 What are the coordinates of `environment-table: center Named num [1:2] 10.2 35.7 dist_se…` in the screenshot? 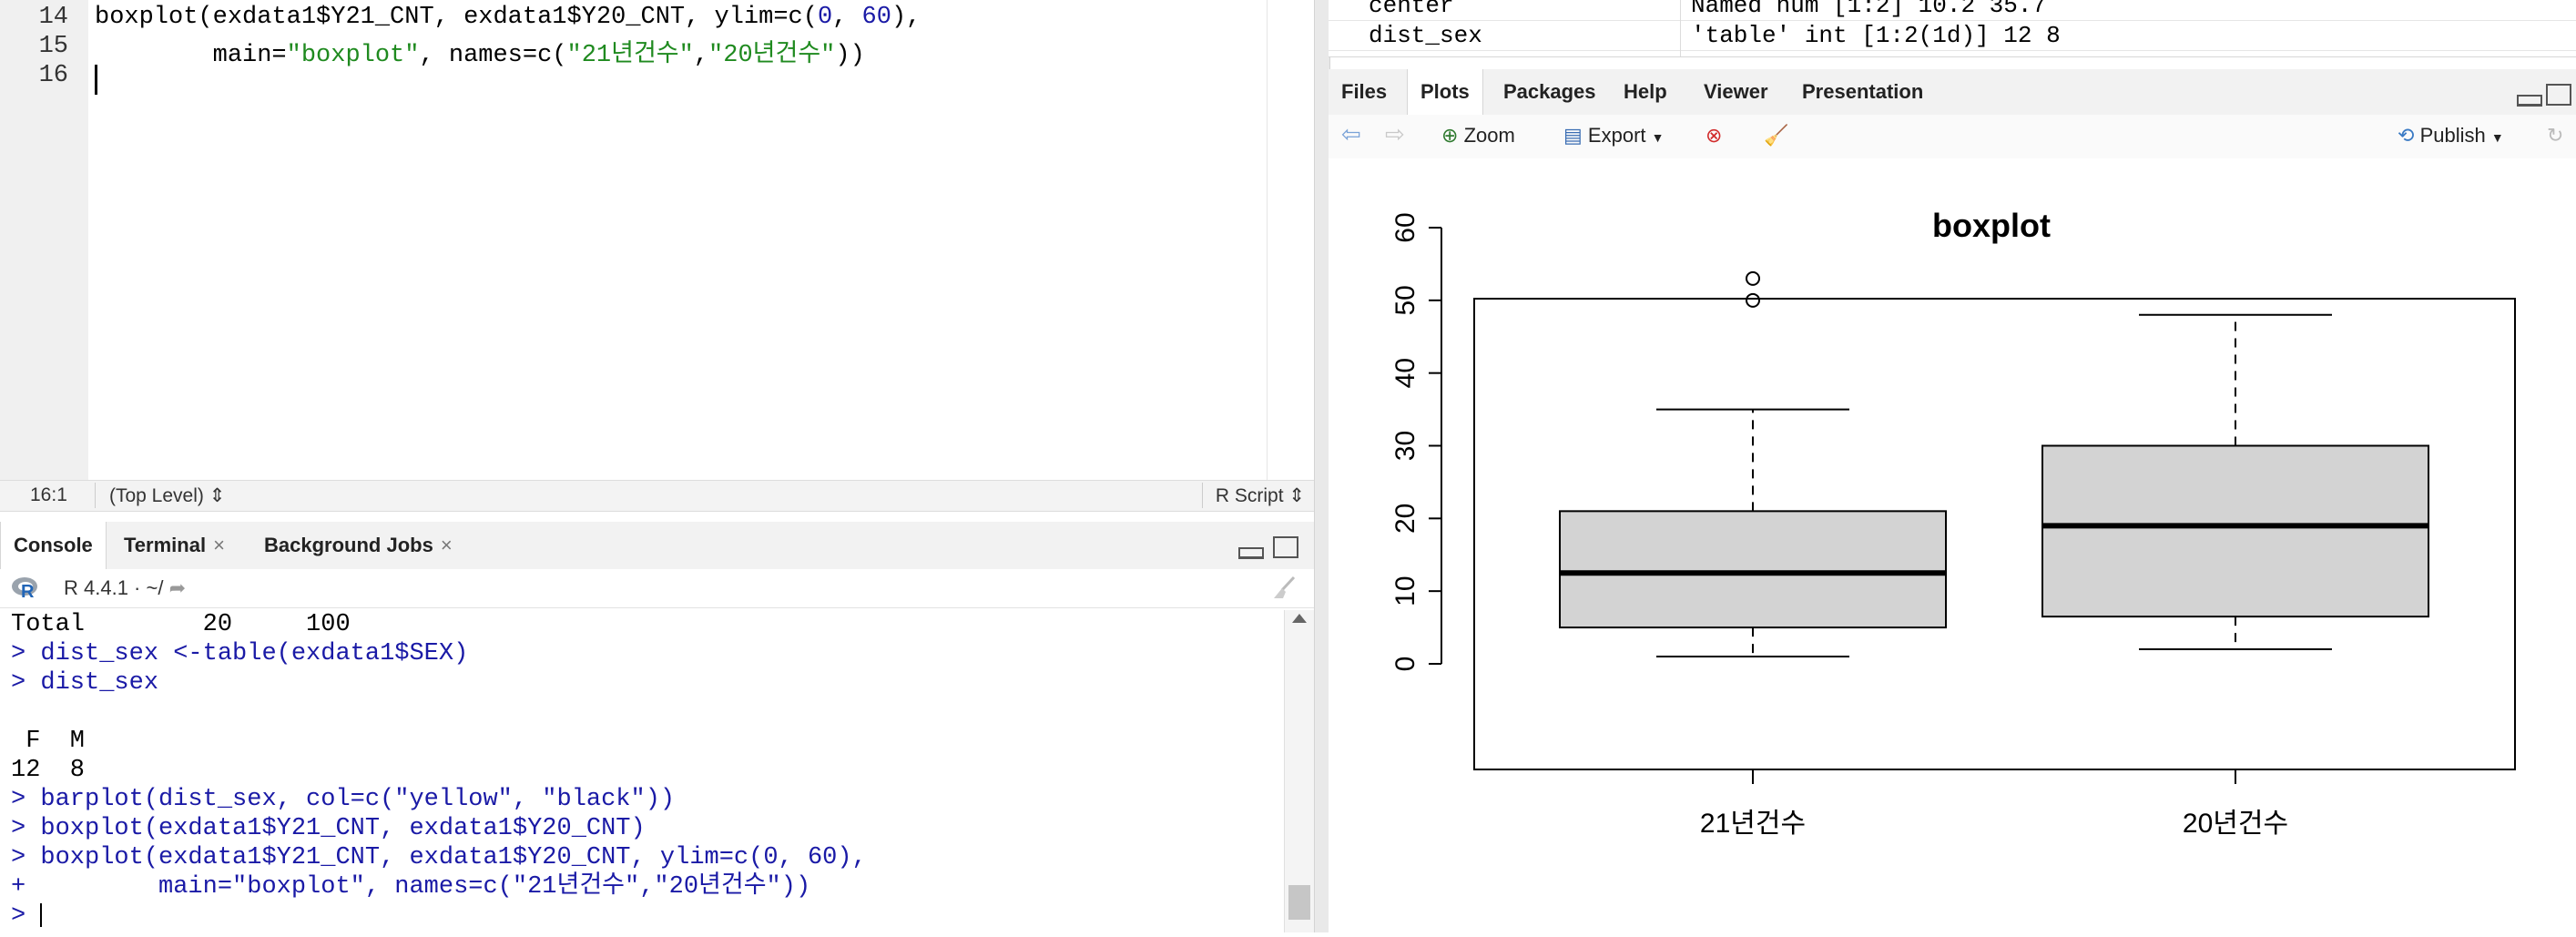 It's located at (1953, 28).